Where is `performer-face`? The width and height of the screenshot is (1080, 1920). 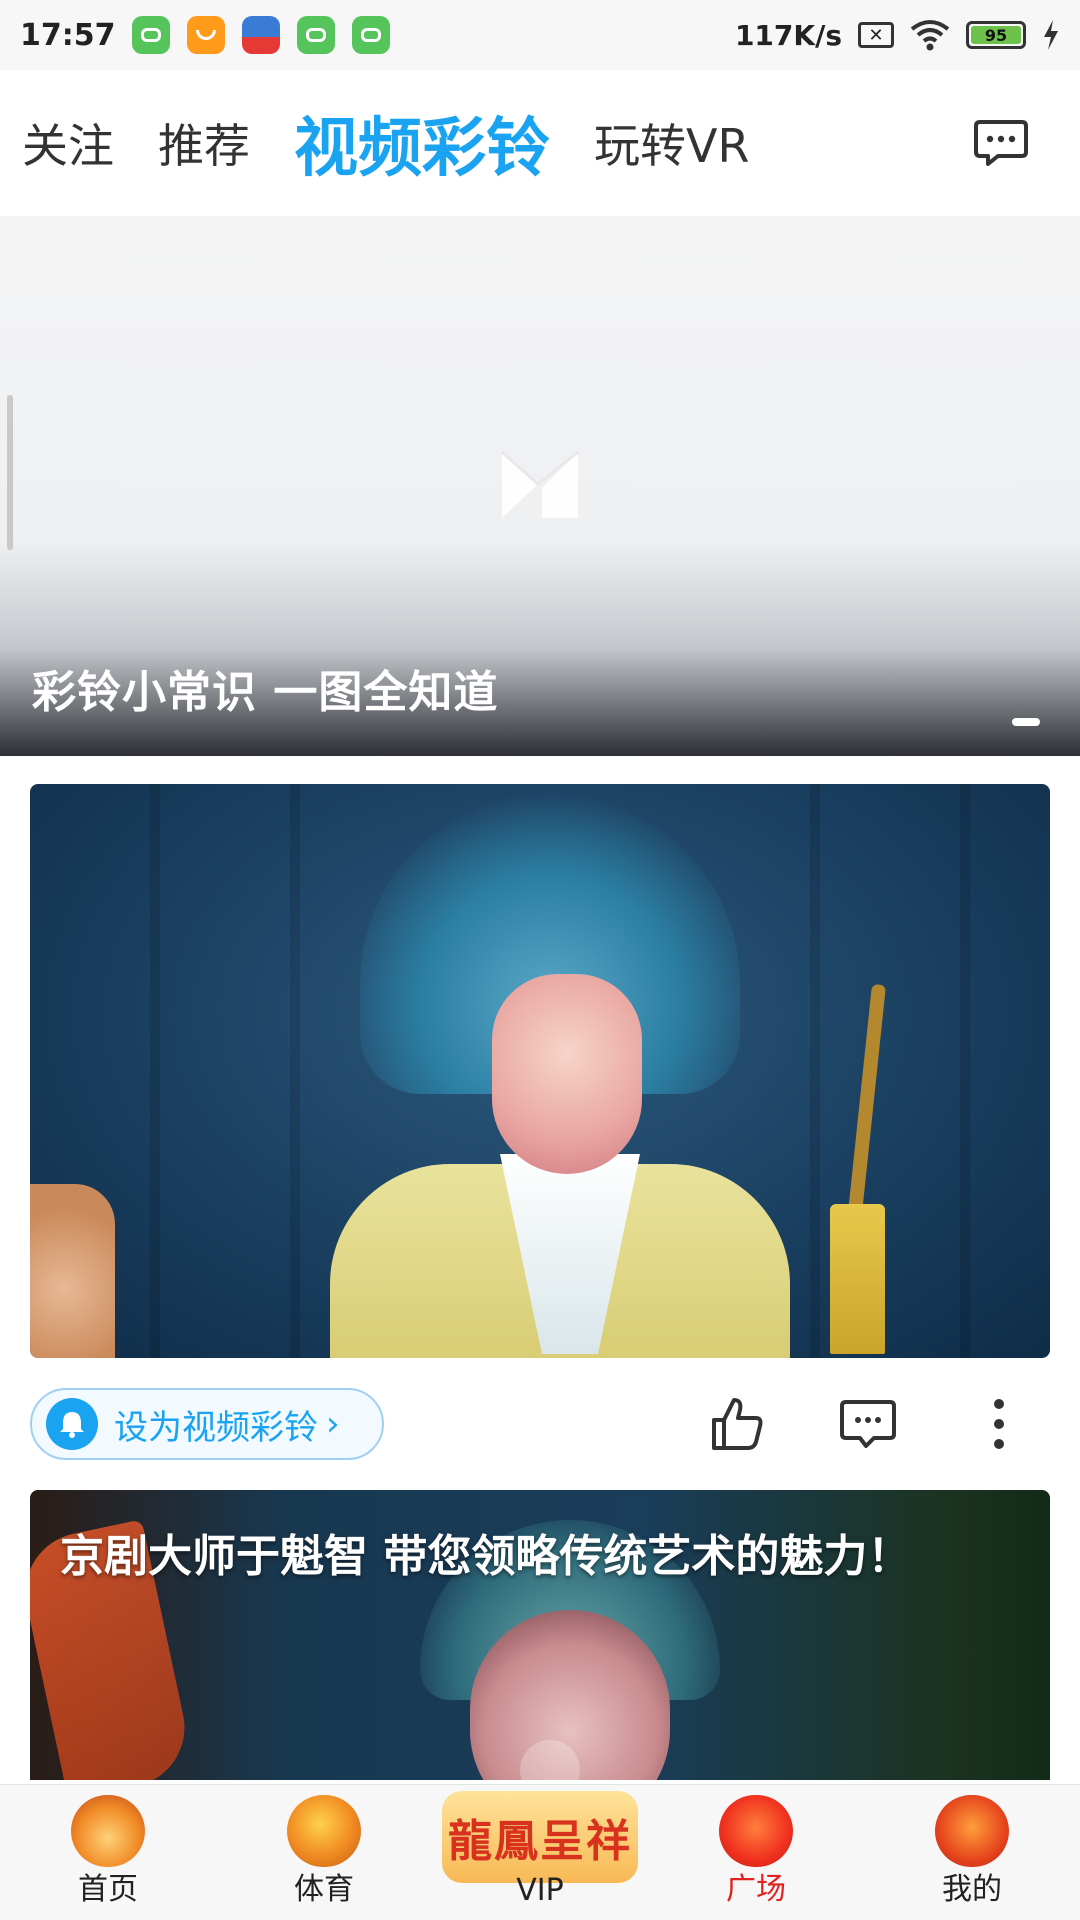 performer-face is located at coordinates (567, 1074).